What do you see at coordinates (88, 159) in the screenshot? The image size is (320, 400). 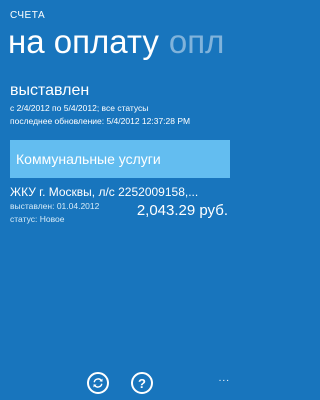 I see `category-label: Коммунальные услуги` at bounding box center [88, 159].